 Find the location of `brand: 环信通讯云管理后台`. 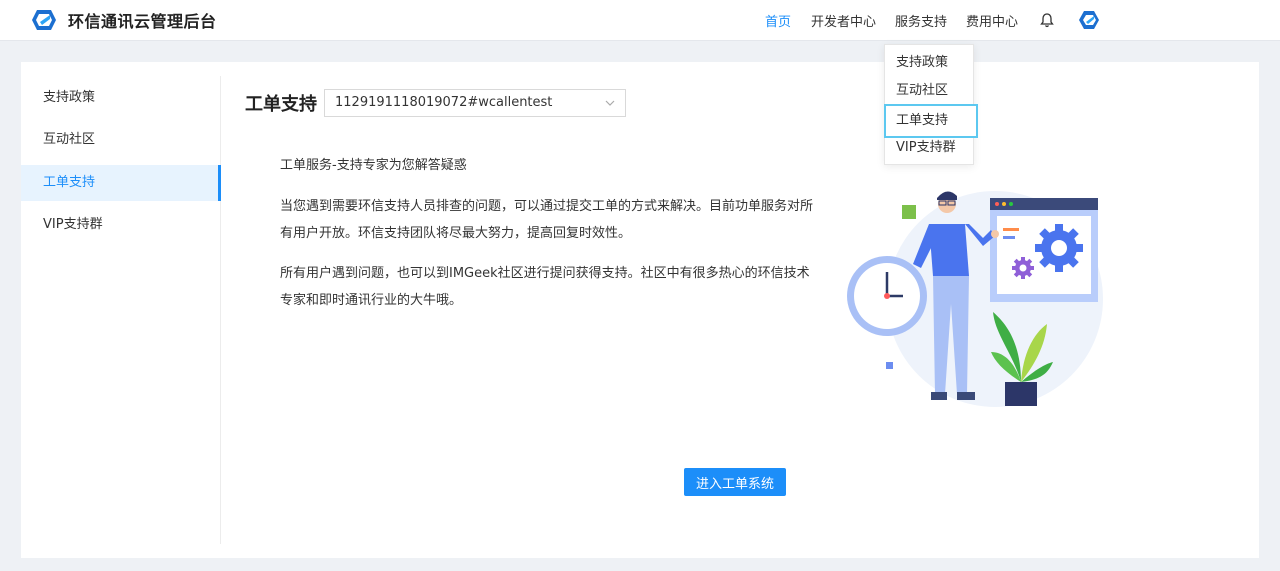

brand: 环信通讯云管理后台 is located at coordinates (123, 20).